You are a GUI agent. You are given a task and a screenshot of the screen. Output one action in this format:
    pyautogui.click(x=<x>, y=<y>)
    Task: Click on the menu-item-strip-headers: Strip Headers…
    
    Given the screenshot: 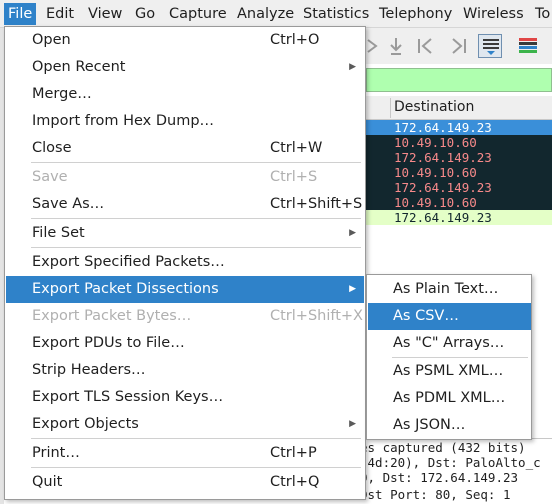 What is the action you would take?
    pyautogui.click(x=185, y=370)
    